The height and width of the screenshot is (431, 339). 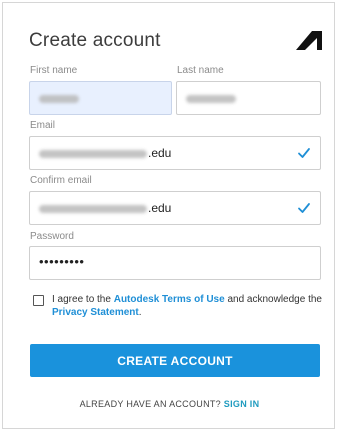 I want to click on terms-checkbox, so click(x=38, y=300).